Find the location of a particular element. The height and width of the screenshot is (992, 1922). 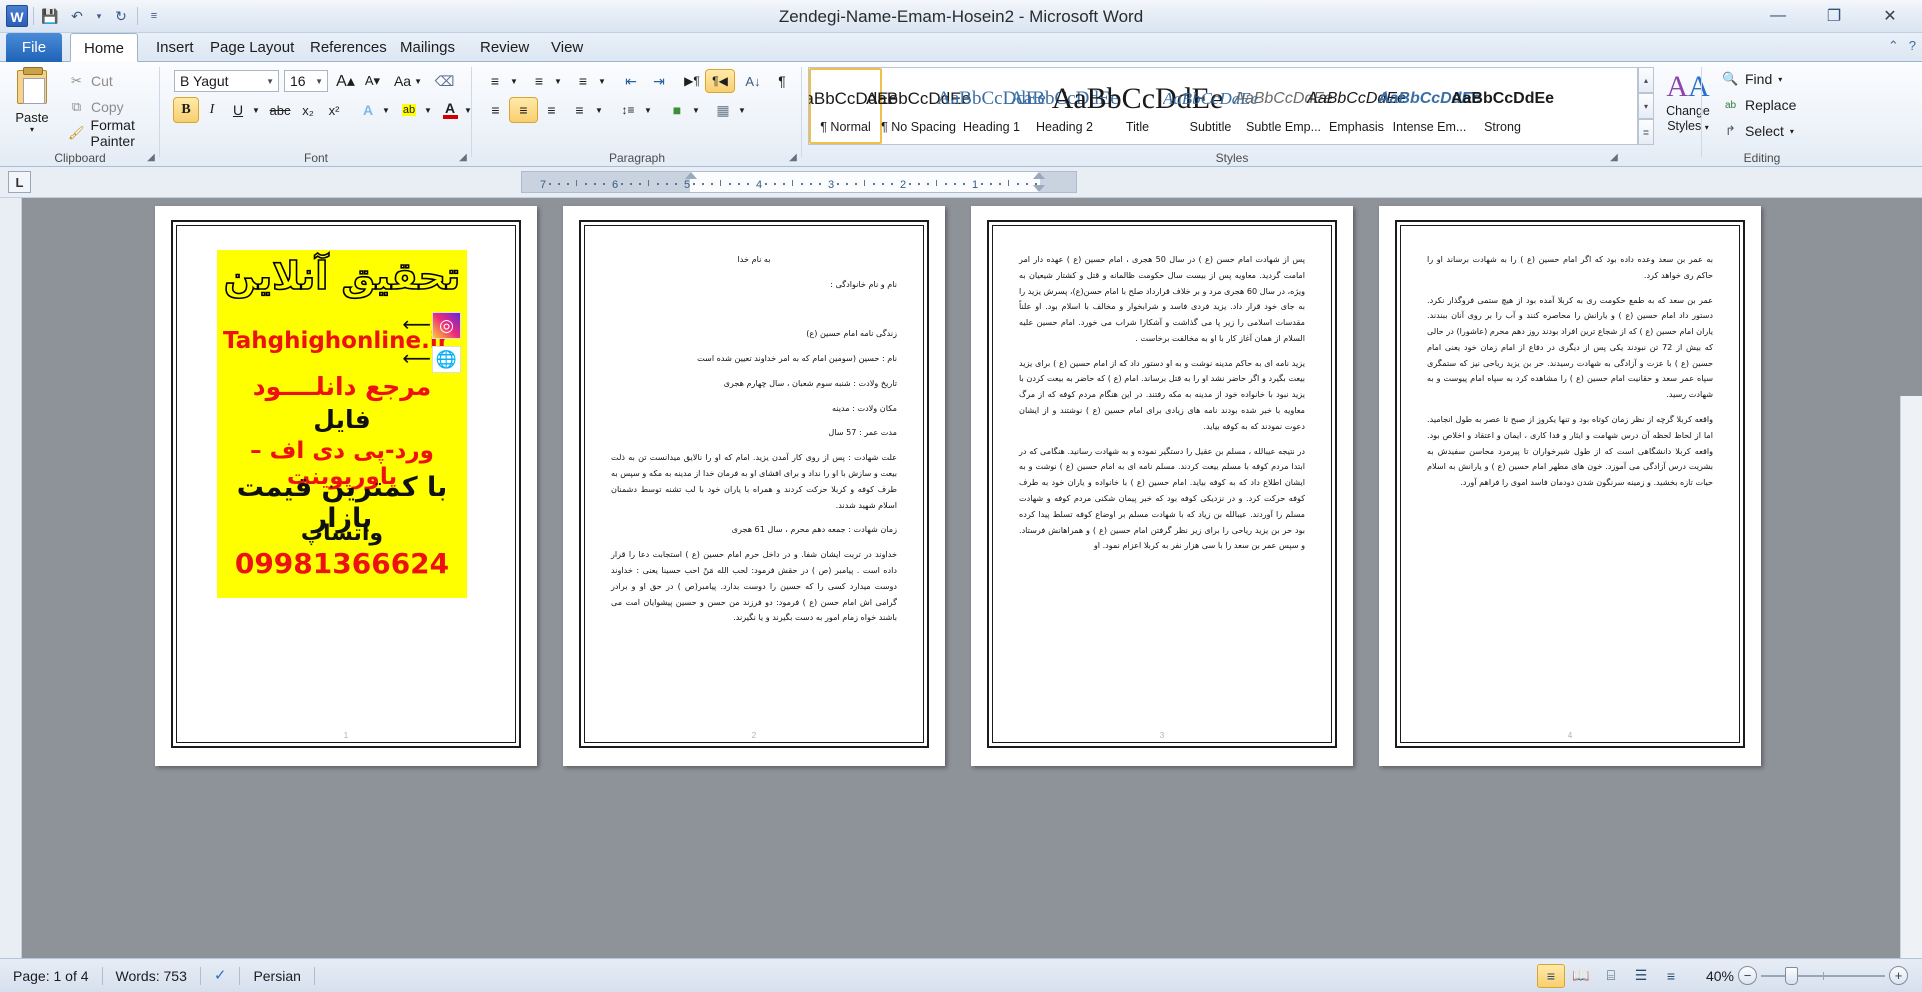

font-size-combo: 16 ▼ is located at coordinates (306, 81).